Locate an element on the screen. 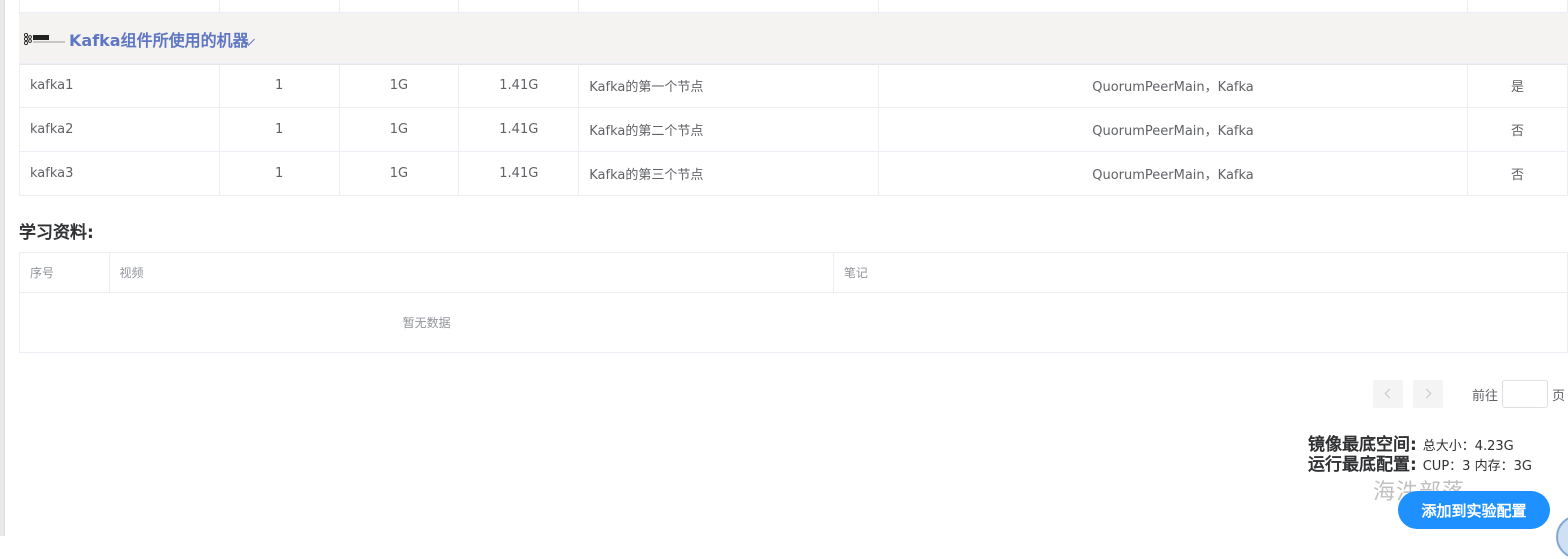 The width and height of the screenshot is (1568, 559). next-page-button is located at coordinates (1428, 394).